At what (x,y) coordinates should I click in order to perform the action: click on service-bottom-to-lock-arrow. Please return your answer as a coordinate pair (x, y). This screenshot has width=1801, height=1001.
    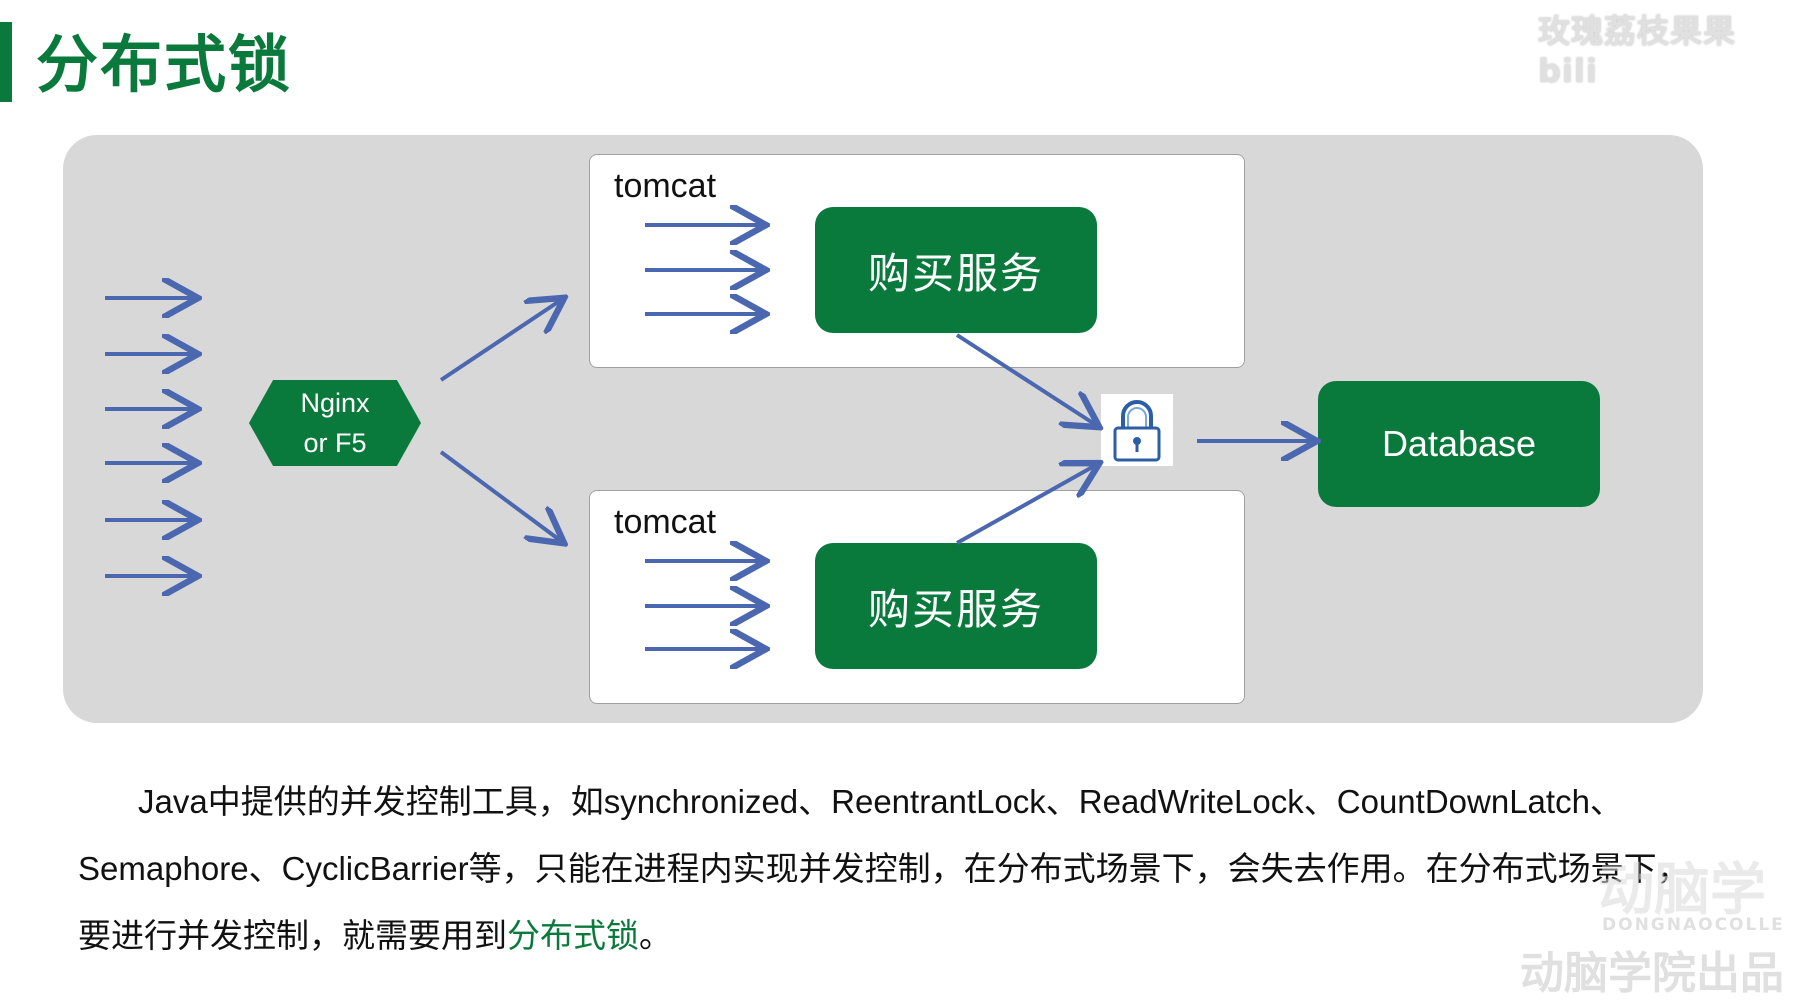
    Looking at the image, I should click on (1026, 505).